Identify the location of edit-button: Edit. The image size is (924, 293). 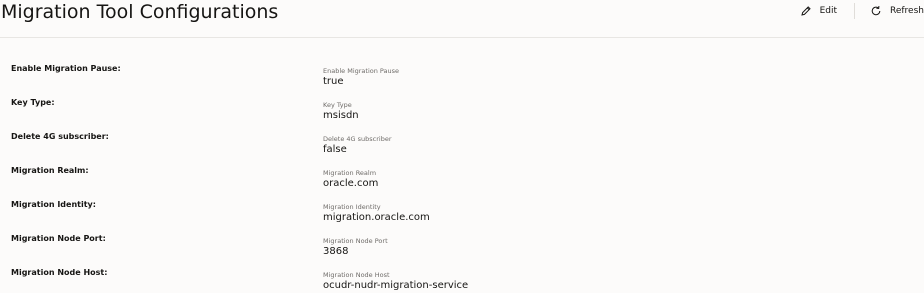
(818, 11).